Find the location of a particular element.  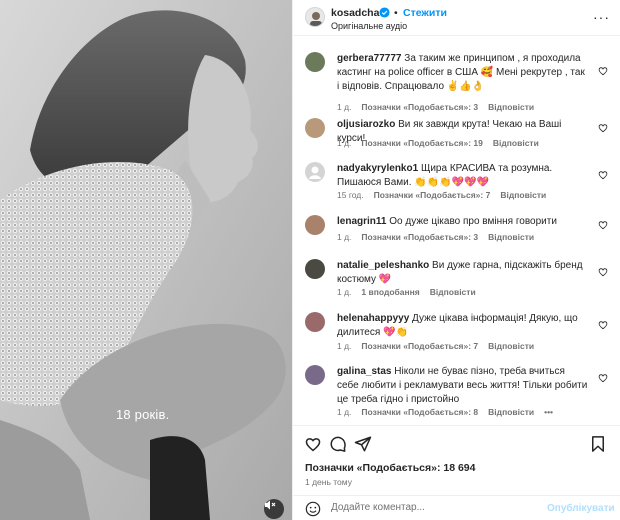

comment-meta: 1 д. Позначки «Подобається»: 7 Відповісти is located at coordinates (440, 346).